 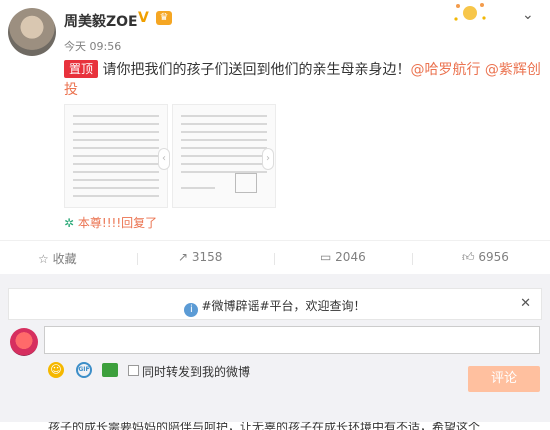 I want to click on image-icon, so click(x=110, y=370).